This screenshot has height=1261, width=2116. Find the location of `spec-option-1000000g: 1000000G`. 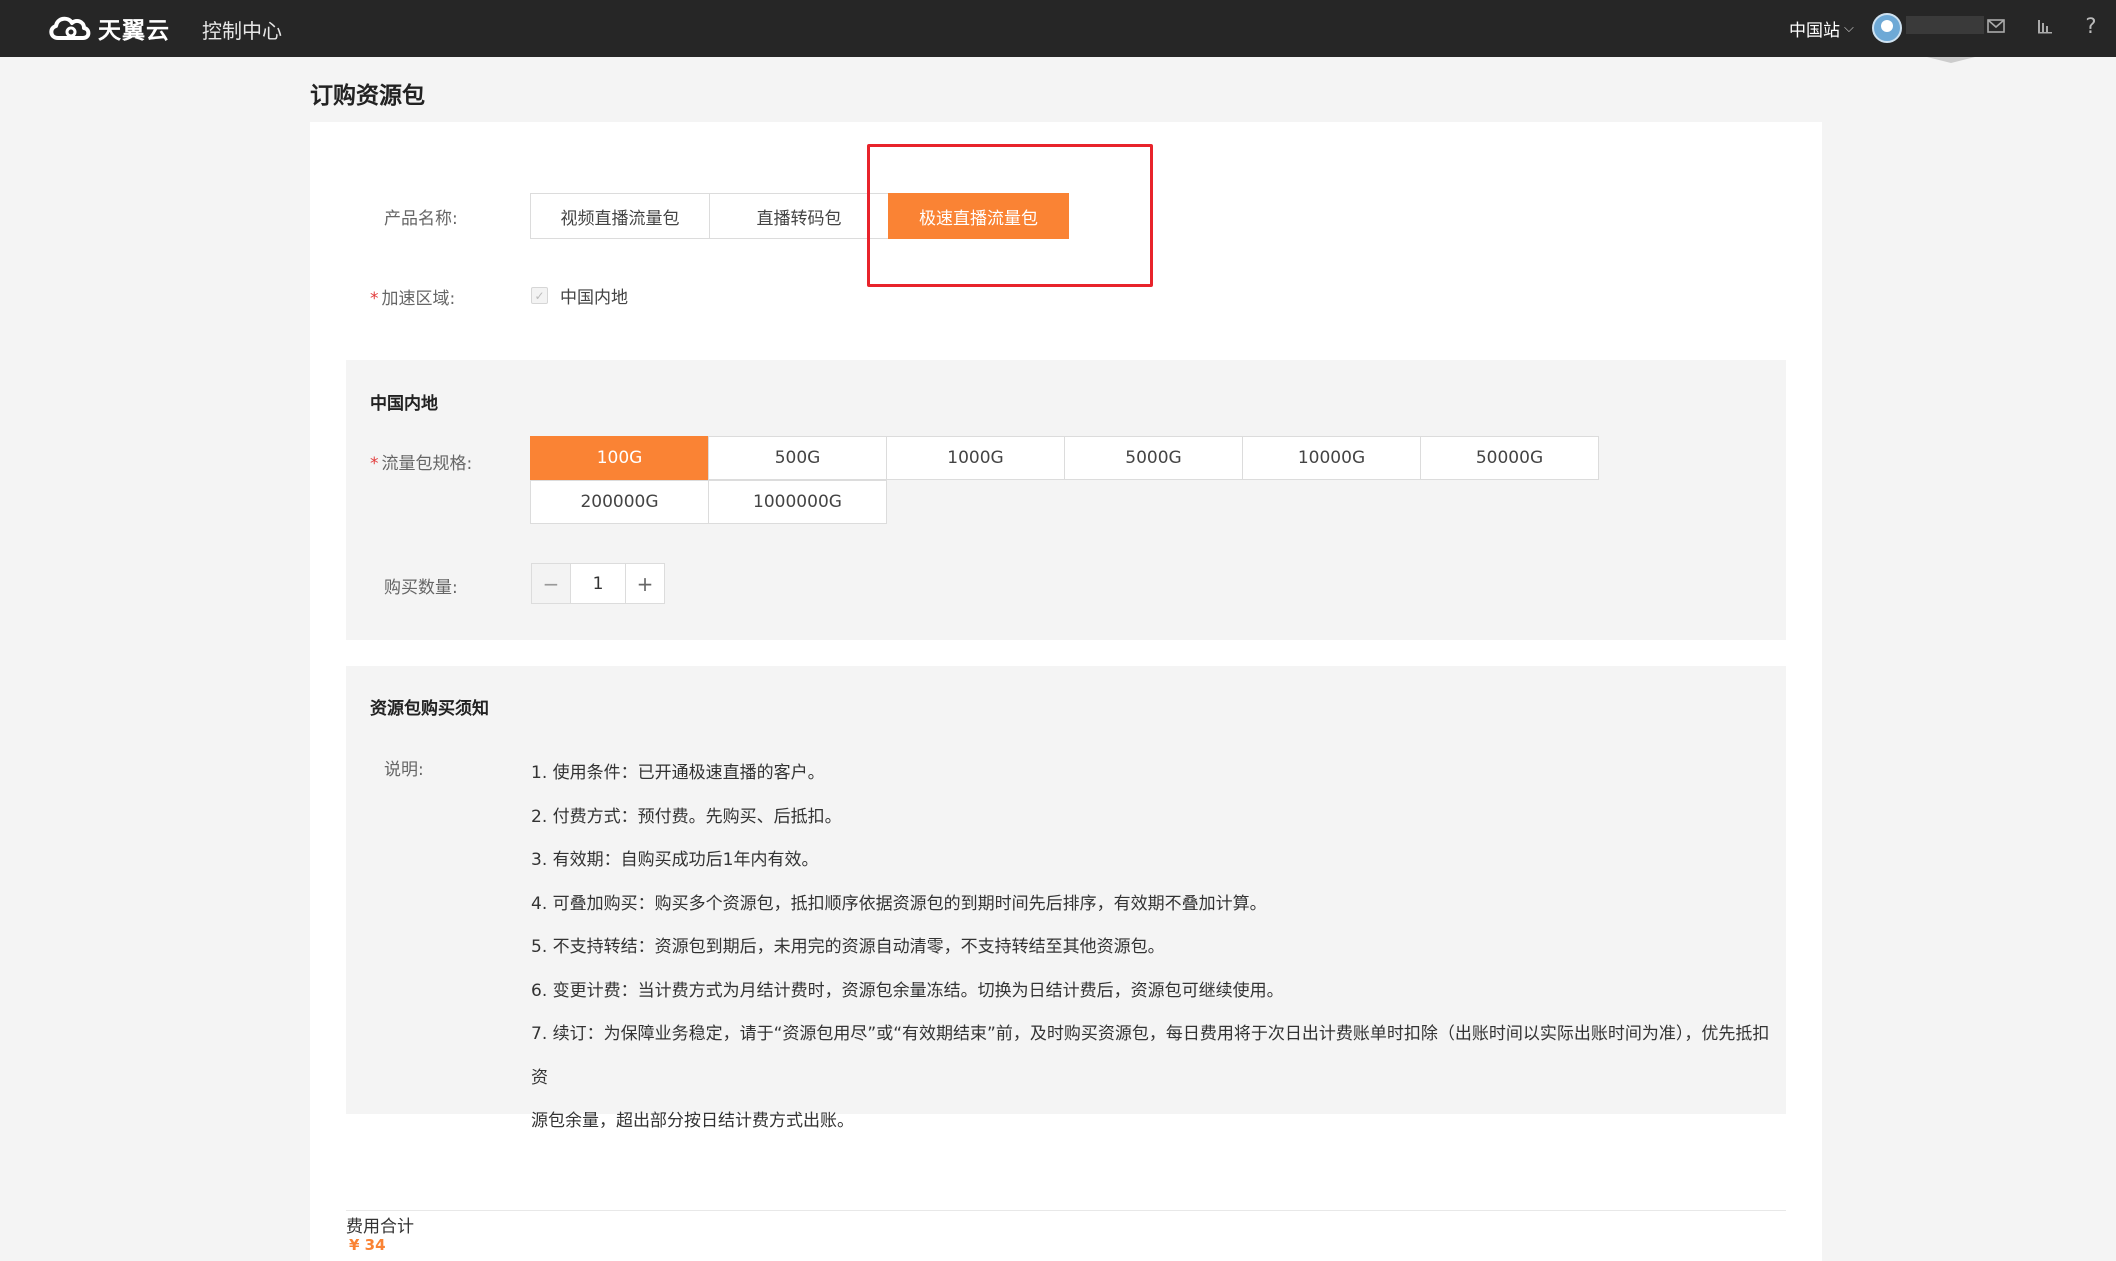

spec-option-1000000g: 1000000G is located at coordinates (797, 502).